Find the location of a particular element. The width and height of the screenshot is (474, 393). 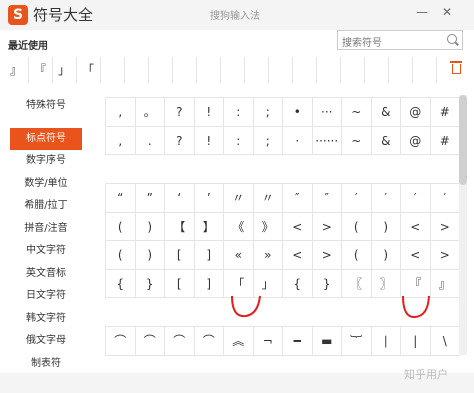

watermark: 知乎用户 is located at coordinates (426, 374).